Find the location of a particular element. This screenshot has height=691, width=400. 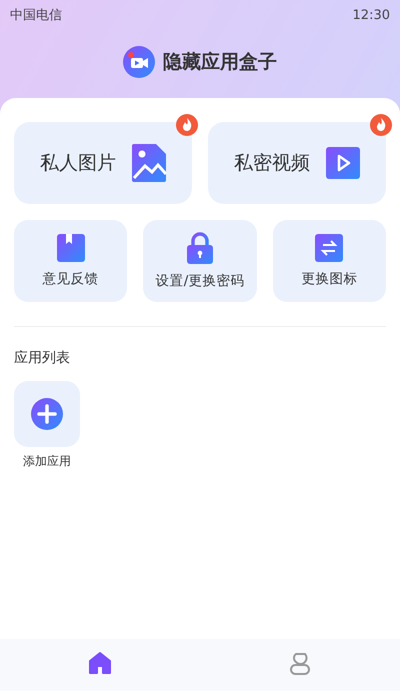

section-title: 应用列表 is located at coordinates (42, 358).